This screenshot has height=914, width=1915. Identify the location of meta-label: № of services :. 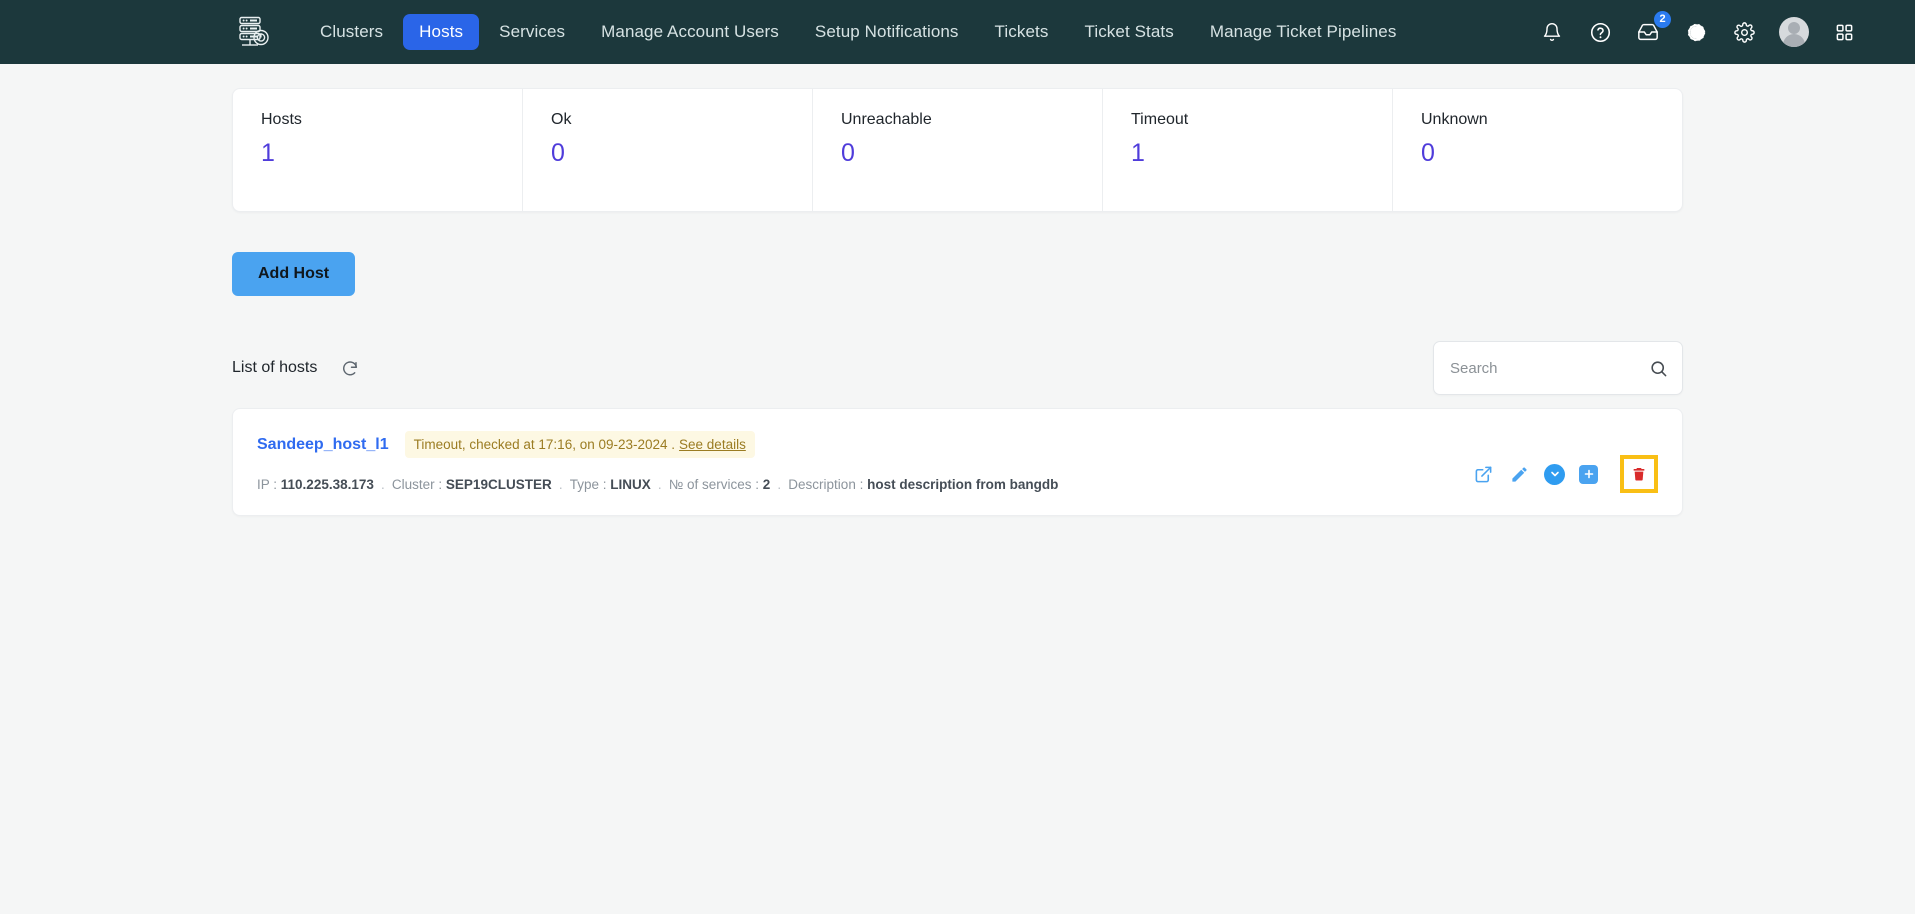
(714, 484).